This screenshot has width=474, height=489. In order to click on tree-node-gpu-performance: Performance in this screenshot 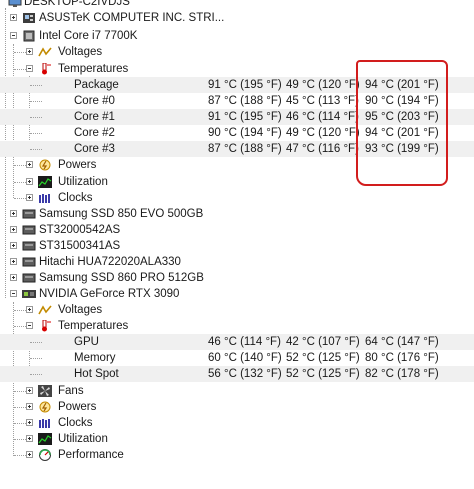, I will do `click(237, 455)`.